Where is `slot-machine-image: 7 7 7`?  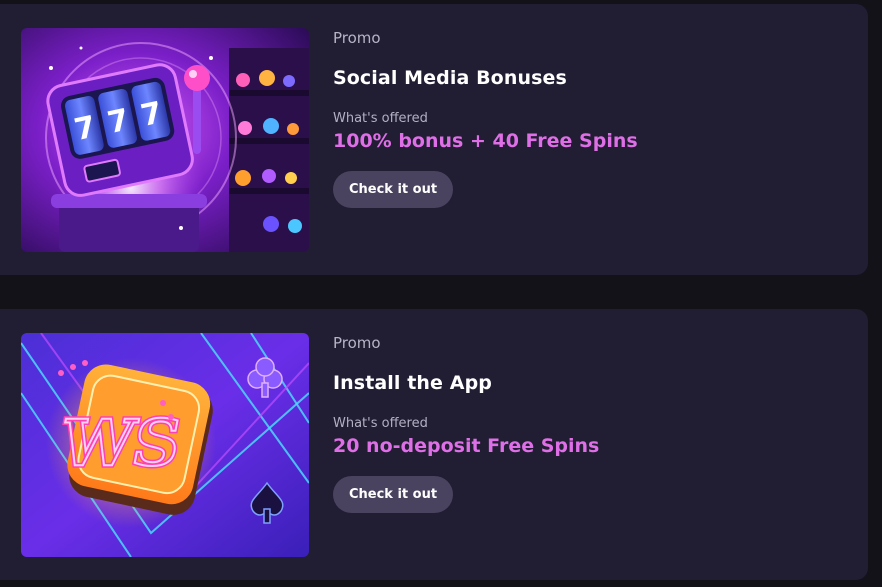 slot-machine-image: 7 7 7 is located at coordinates (165, 140).